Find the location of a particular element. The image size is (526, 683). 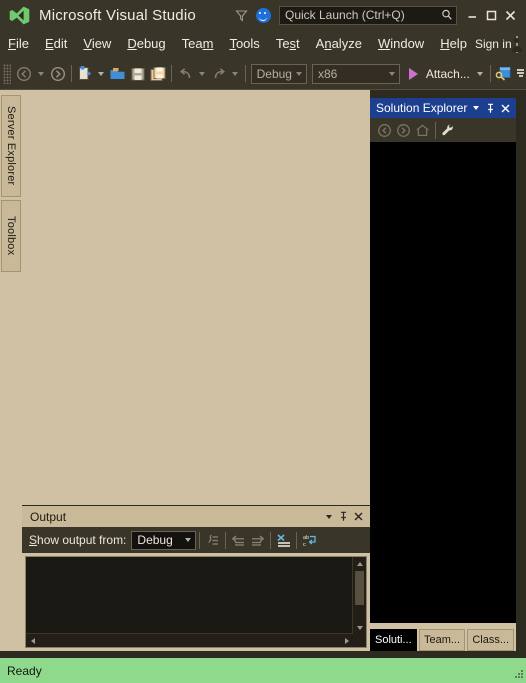

sidebar-item-toolbox: Toolbox is located at coordinates (11, 236).